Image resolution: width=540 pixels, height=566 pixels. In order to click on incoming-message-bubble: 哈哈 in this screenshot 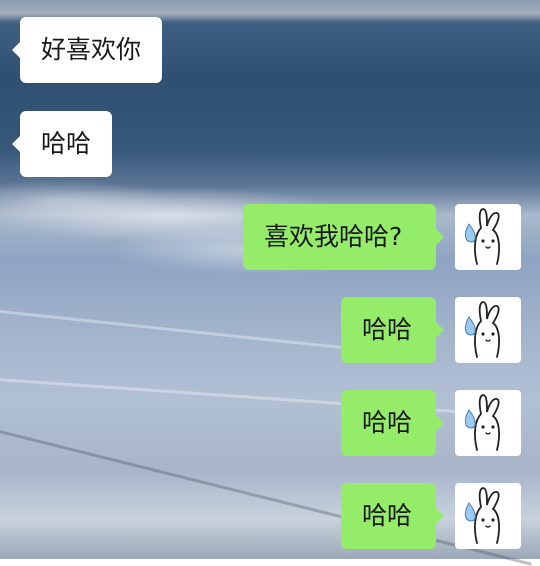, I will do `click(62, 144)`.